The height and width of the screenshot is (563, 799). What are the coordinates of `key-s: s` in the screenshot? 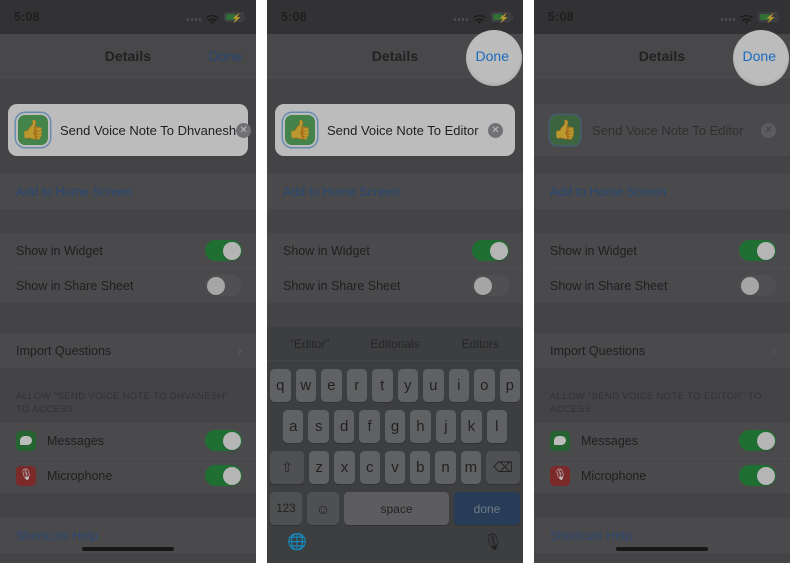 It's located at (318, 426).